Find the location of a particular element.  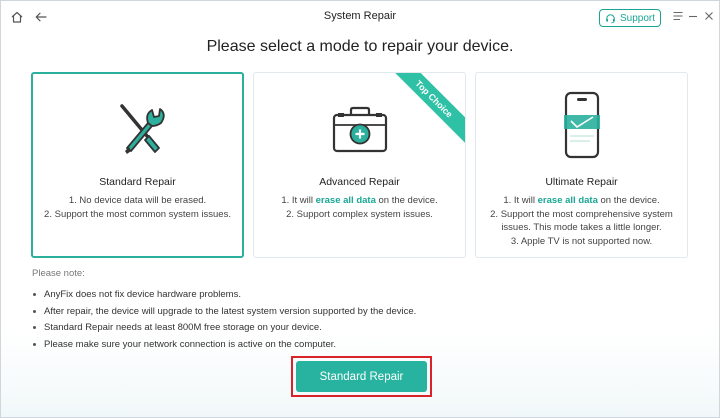

desc-line: 1. No device data will be erased. is located at coordinates (137, 200).